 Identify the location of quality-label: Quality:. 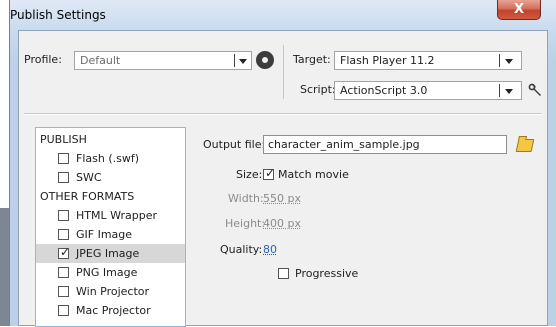
(241, 249).